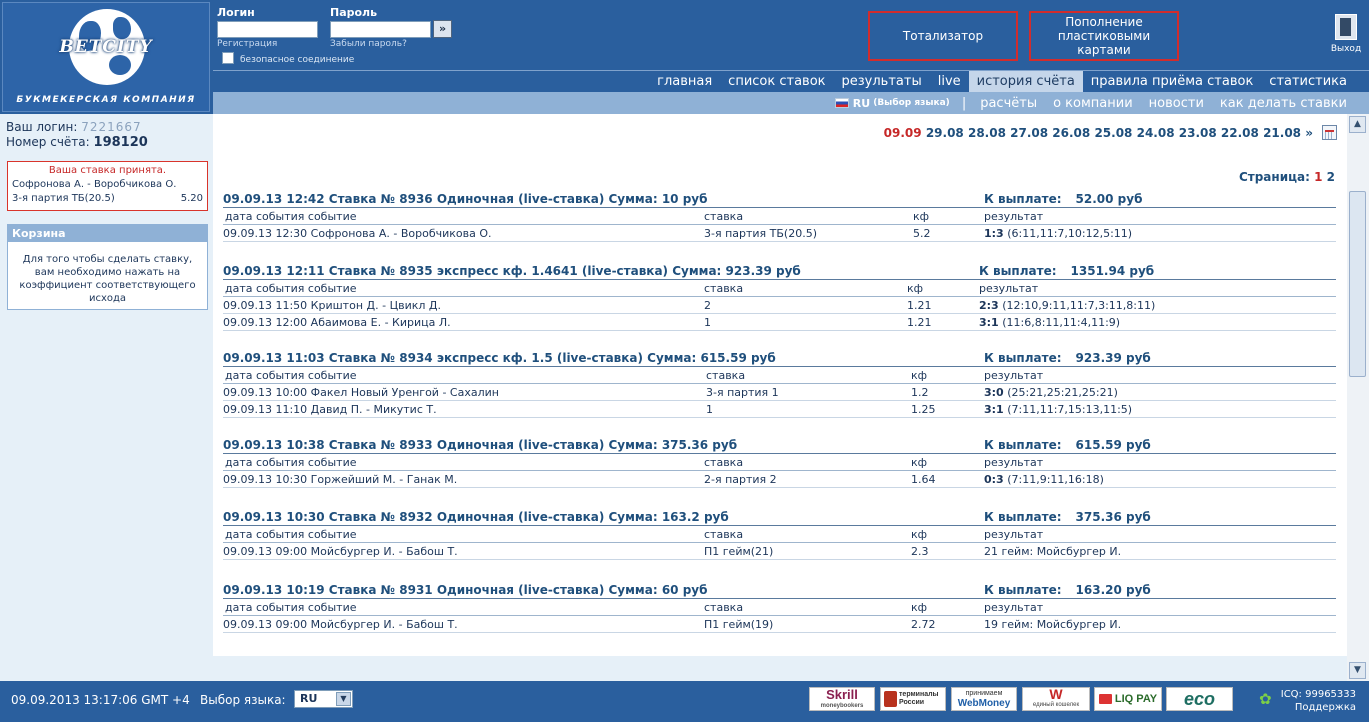 Image resolution: width=1369 pixels, height=722 pixels. What do you see at coordinates (267, 29) in the screenshot?
I see `login-input` at bounding box center [267, 29].